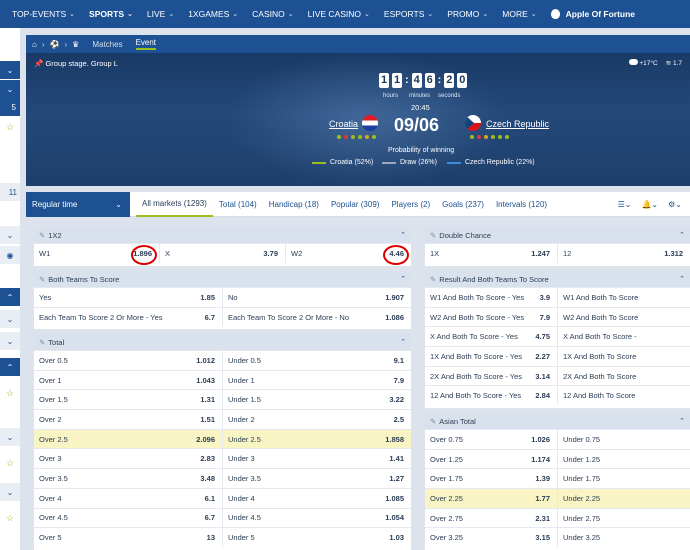 The width and height of the screenshot is (690, 550). What do you see at coordinates (128, 317) in the screenshot?
I see `odds-cell: Each Team To Score 2 Or More - Yes 6.7` at bounding box center [128, 317].